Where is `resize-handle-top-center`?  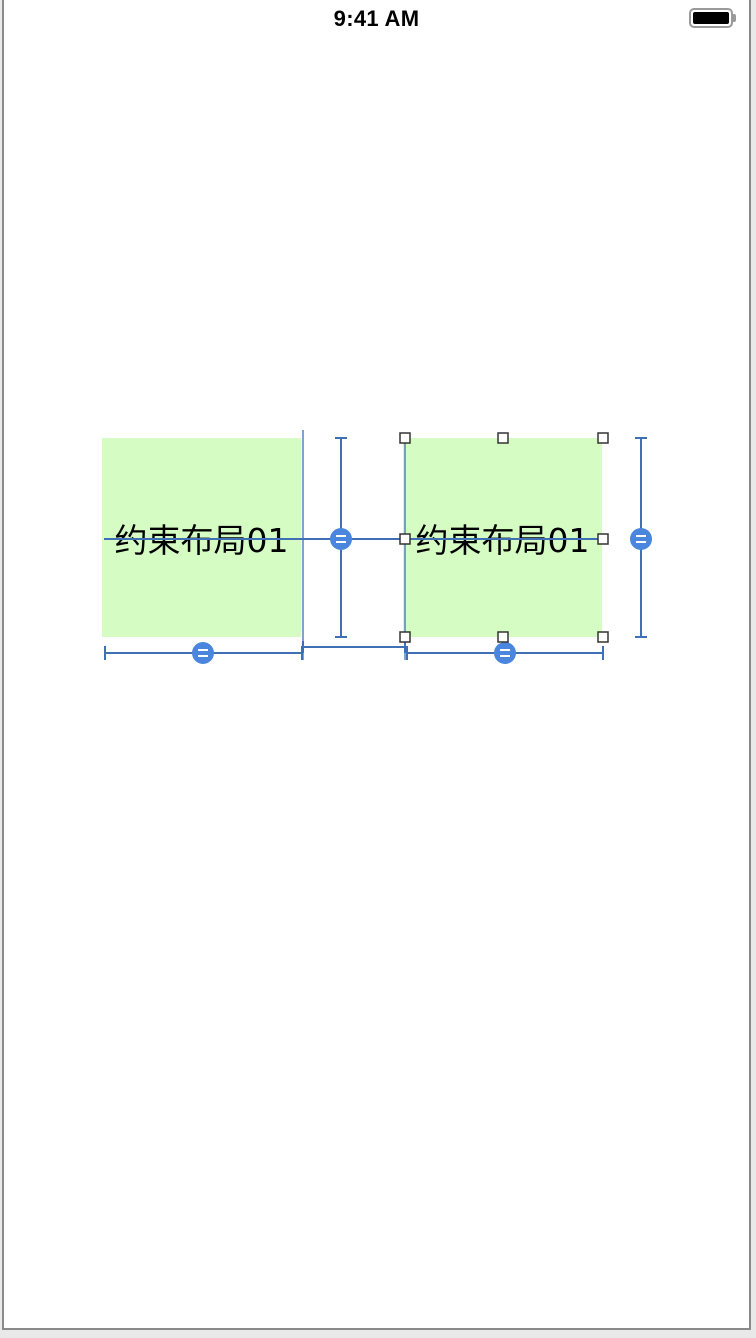
resize-handle-top-center is located at coordinates (503, 438).